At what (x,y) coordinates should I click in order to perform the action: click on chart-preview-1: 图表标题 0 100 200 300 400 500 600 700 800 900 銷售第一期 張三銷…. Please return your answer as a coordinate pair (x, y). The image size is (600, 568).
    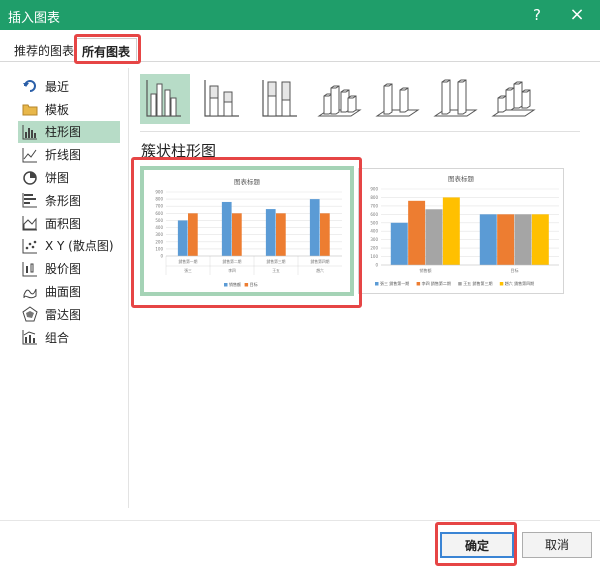
    Looking at the image, I should click on (247, 231).